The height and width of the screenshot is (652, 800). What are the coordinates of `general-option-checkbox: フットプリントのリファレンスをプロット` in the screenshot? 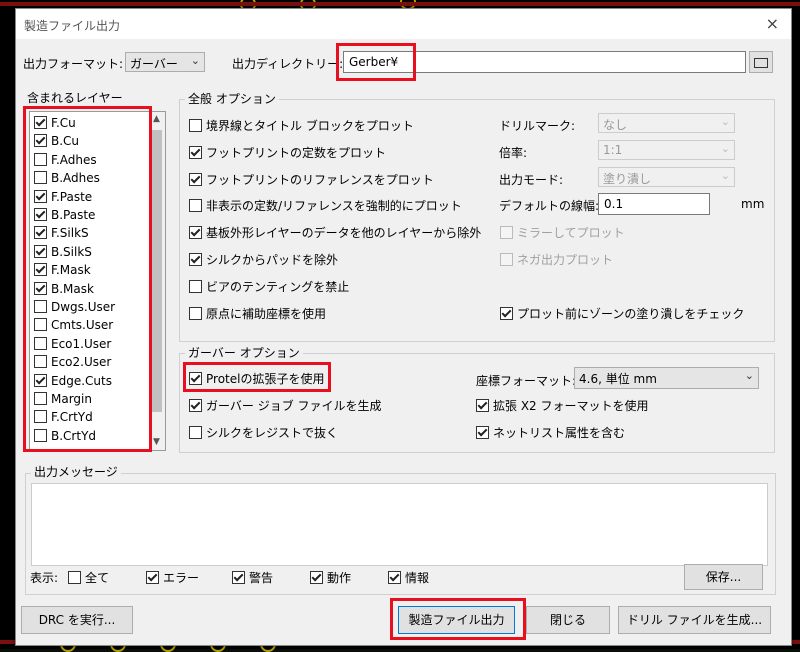 It's located at (311, 179).